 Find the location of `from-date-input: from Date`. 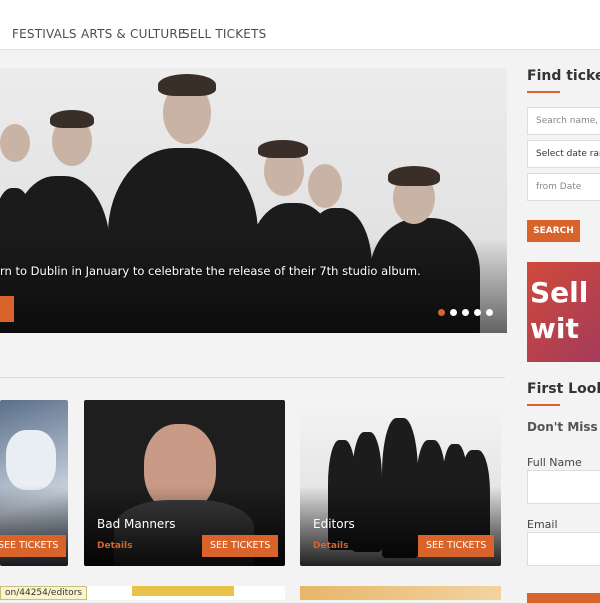

from-date-input: from Date is located at coordinates (563, 187).